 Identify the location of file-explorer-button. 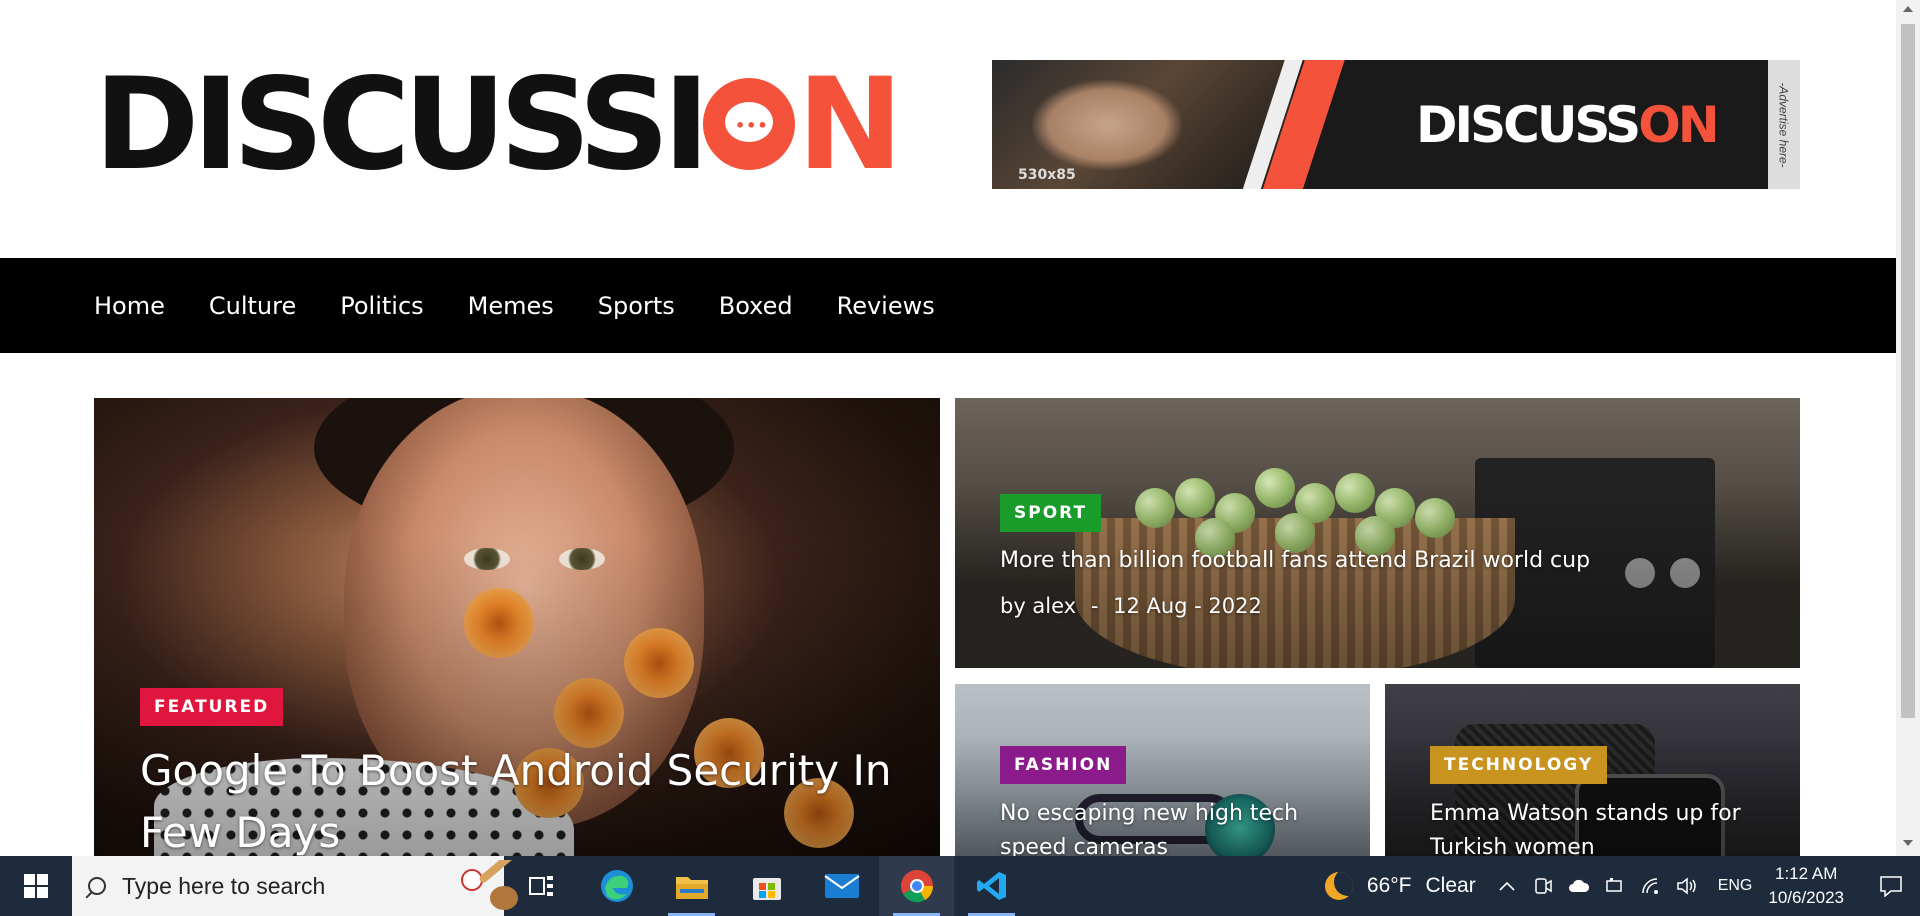
(691, 886).